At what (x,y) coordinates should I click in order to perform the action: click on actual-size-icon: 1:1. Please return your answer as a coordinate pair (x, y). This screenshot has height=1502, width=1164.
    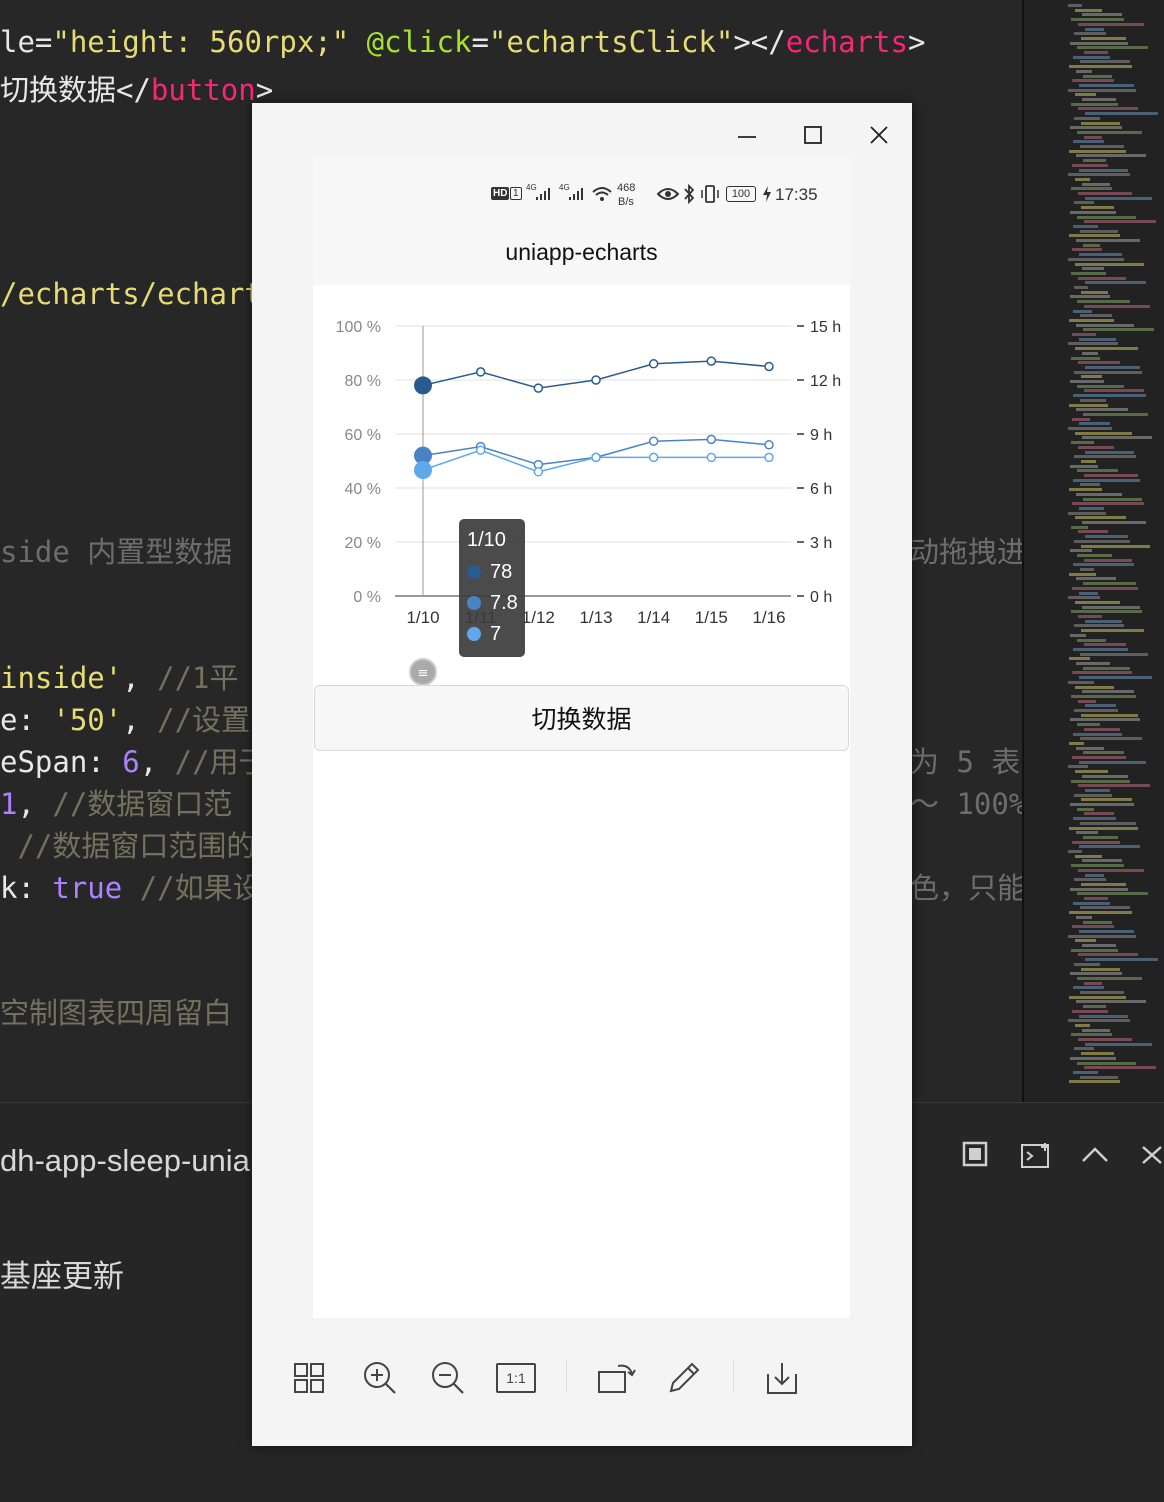
    Looking at the image, I should click on (516, 1378).